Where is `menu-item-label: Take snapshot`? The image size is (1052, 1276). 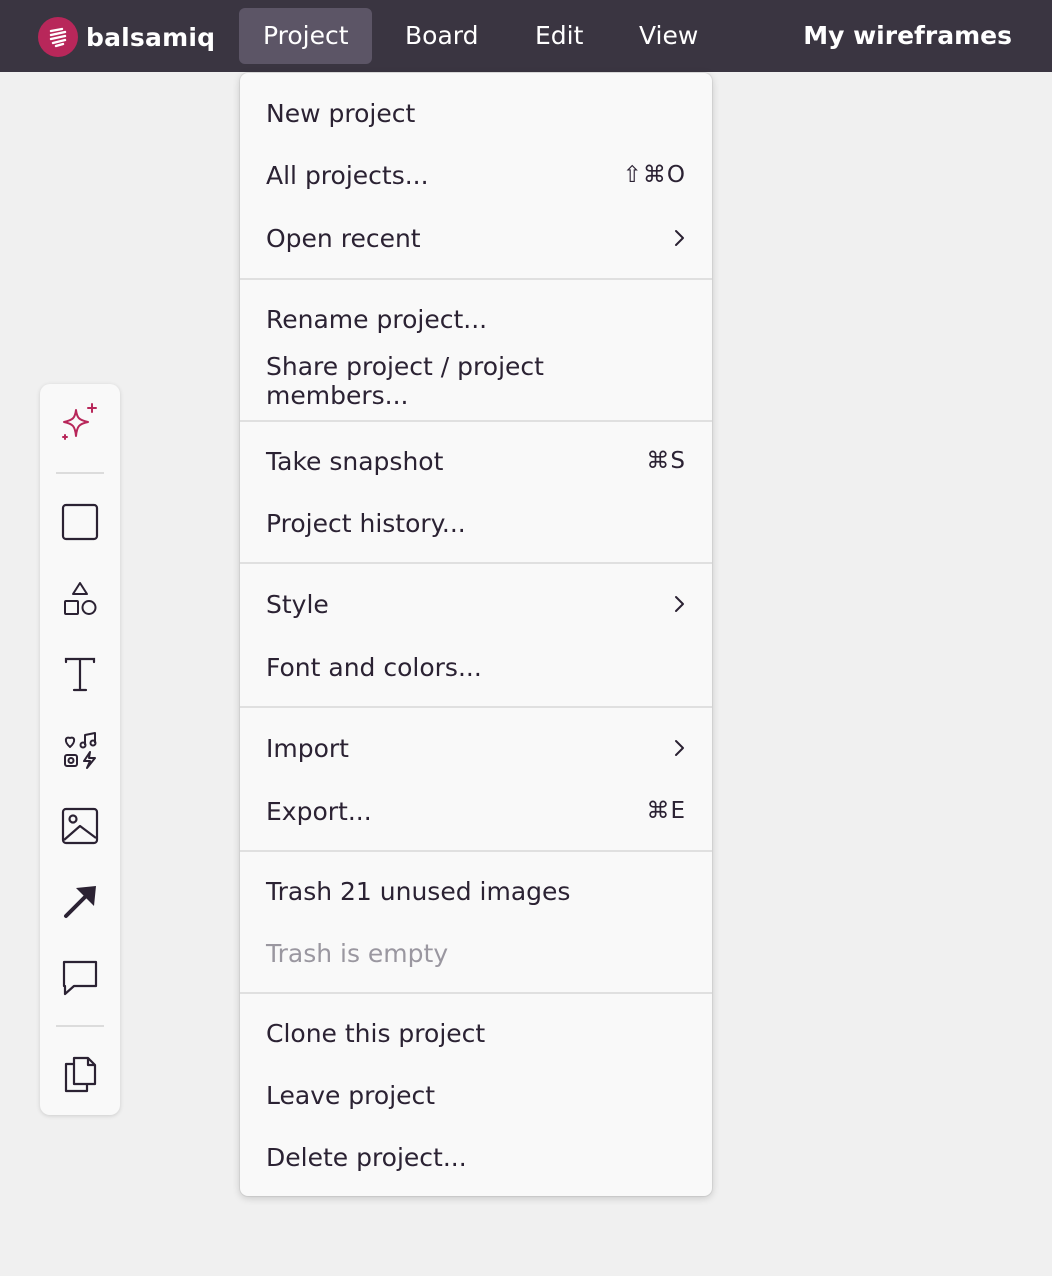 menu-item-label: Take snapshot is located at coordinates (355, 461).